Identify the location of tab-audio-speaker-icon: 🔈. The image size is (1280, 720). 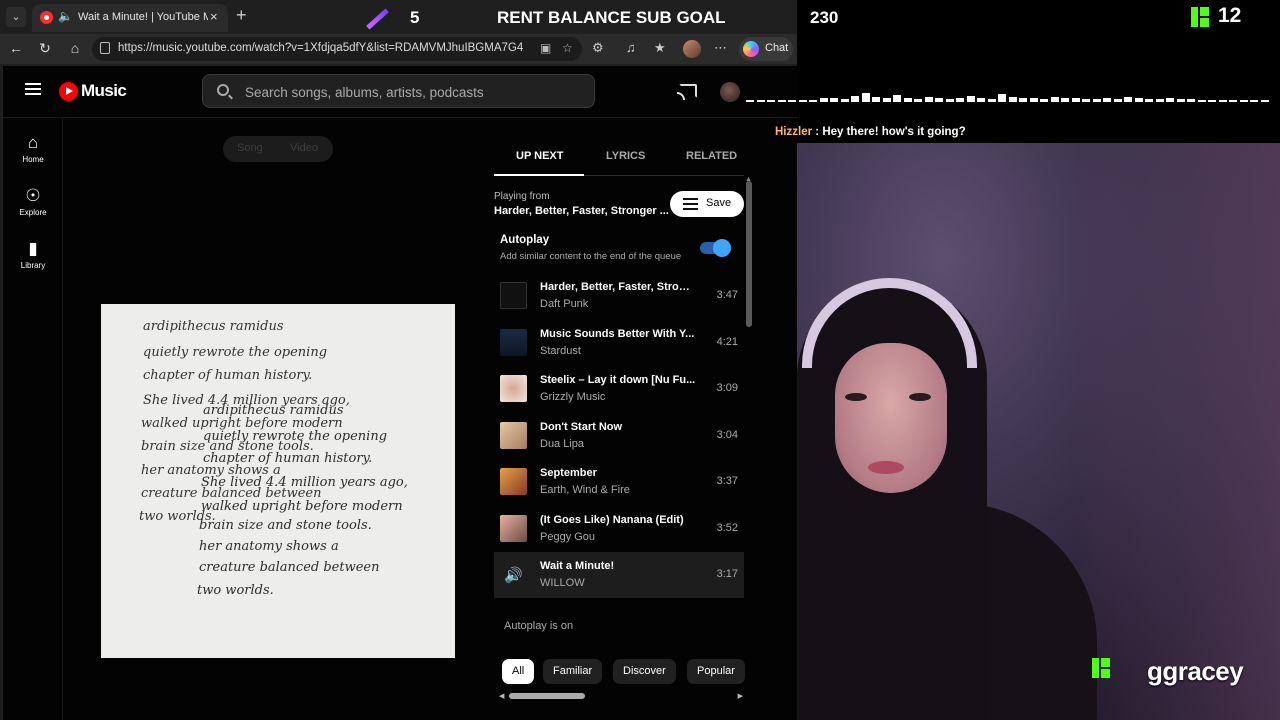
(65, 16).